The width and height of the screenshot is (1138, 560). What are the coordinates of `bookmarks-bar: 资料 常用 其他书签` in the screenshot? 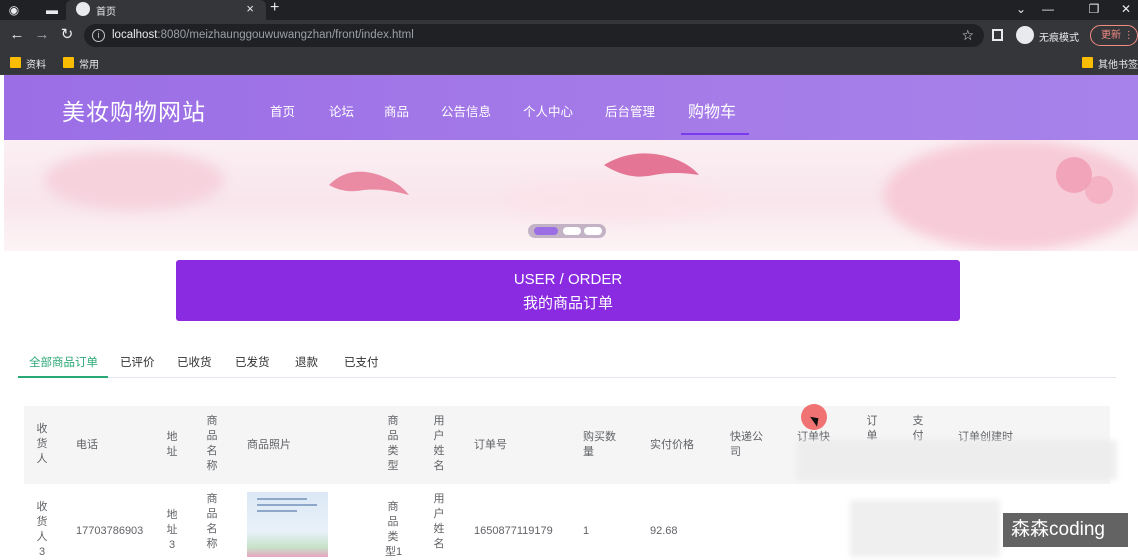 It's located at (569, 63).